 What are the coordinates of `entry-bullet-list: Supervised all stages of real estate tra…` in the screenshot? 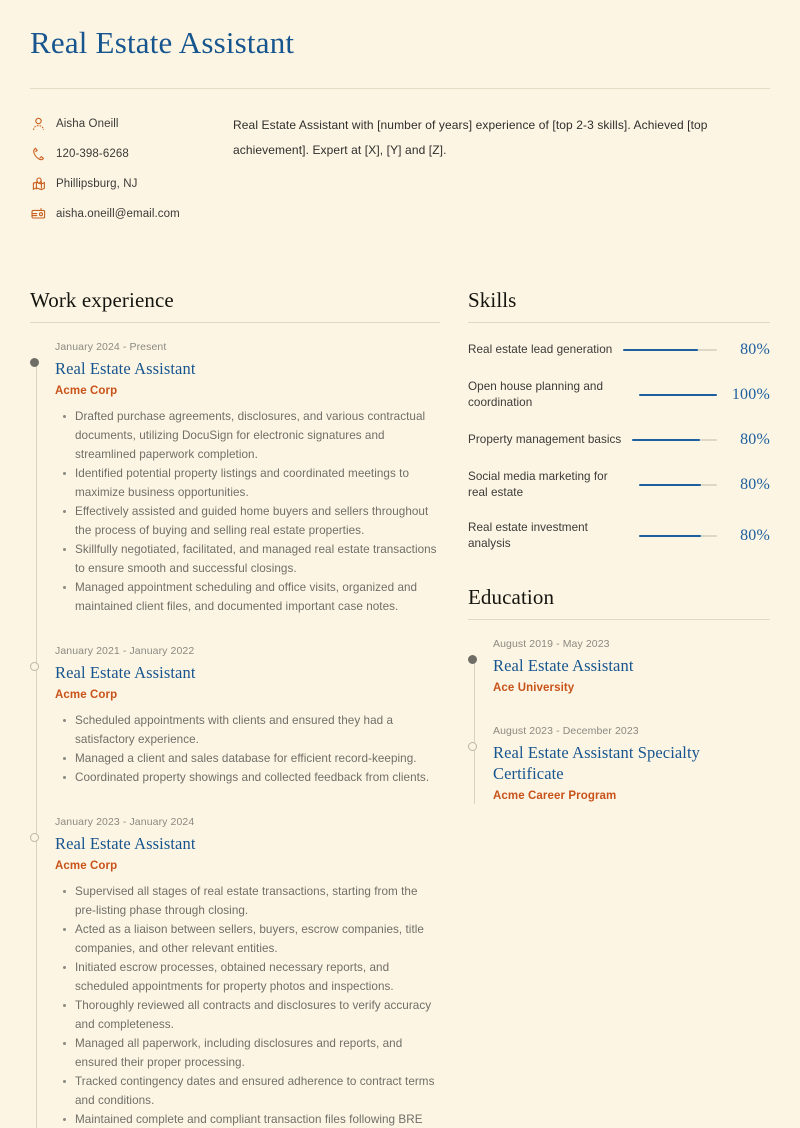 It's located at (247, 1005).